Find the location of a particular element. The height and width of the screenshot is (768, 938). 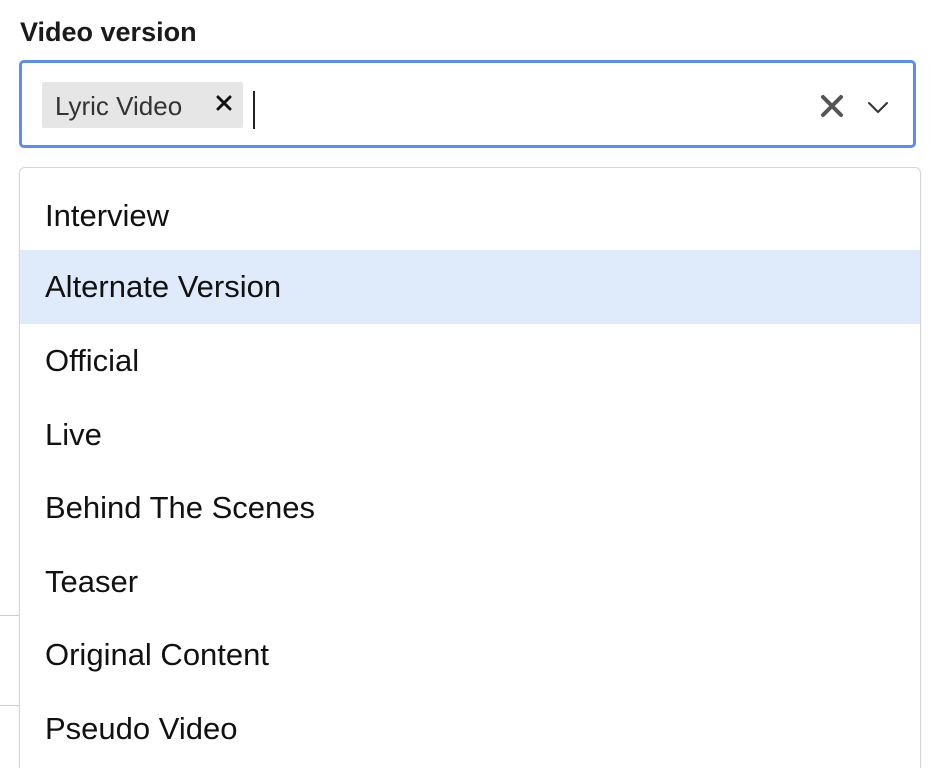

menu-option-pseudo-video: Pseudo Video is located at coordinates (470, 729).